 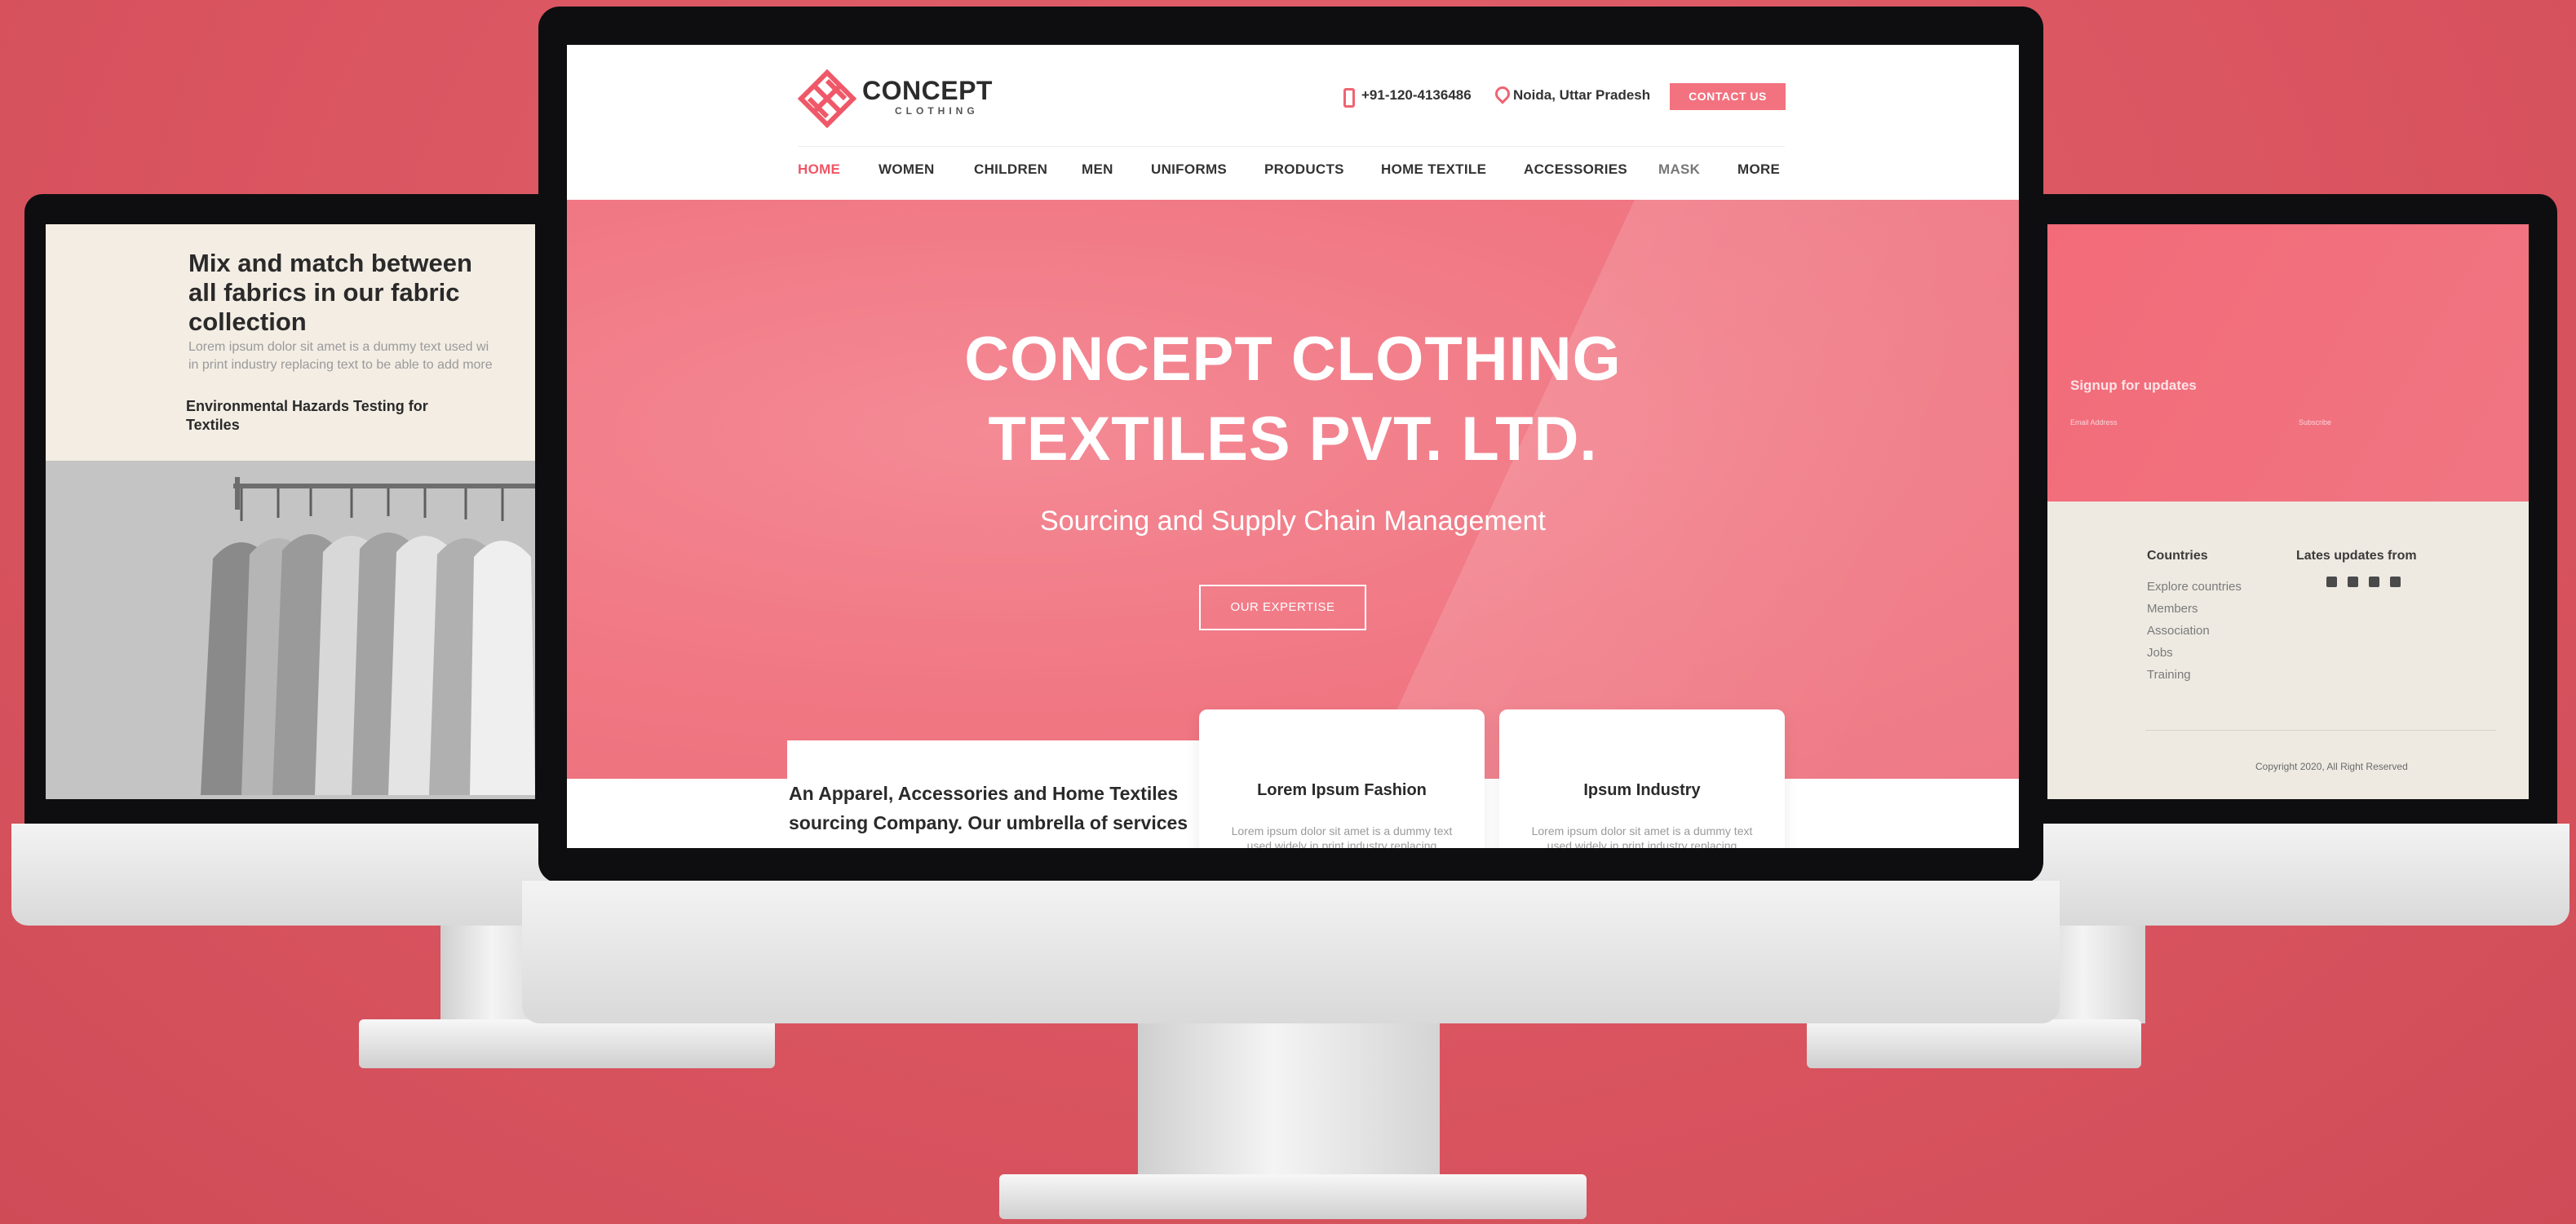 I want to click on footer-link: Training, so click(x=2169, y=675).